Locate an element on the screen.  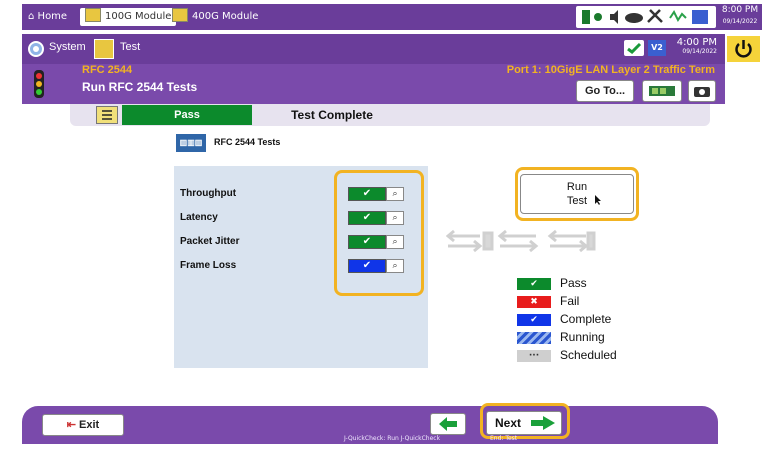
test-label: Latency is located at coordinates (199, 217).